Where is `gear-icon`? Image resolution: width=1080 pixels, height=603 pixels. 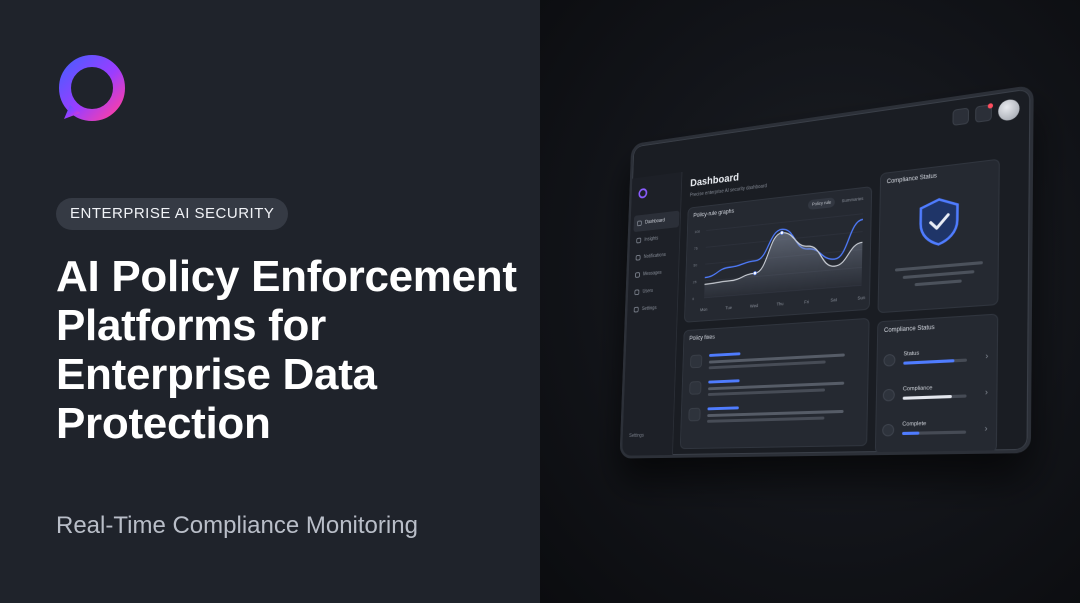 gear-icon is located at coordinates (636, 309).